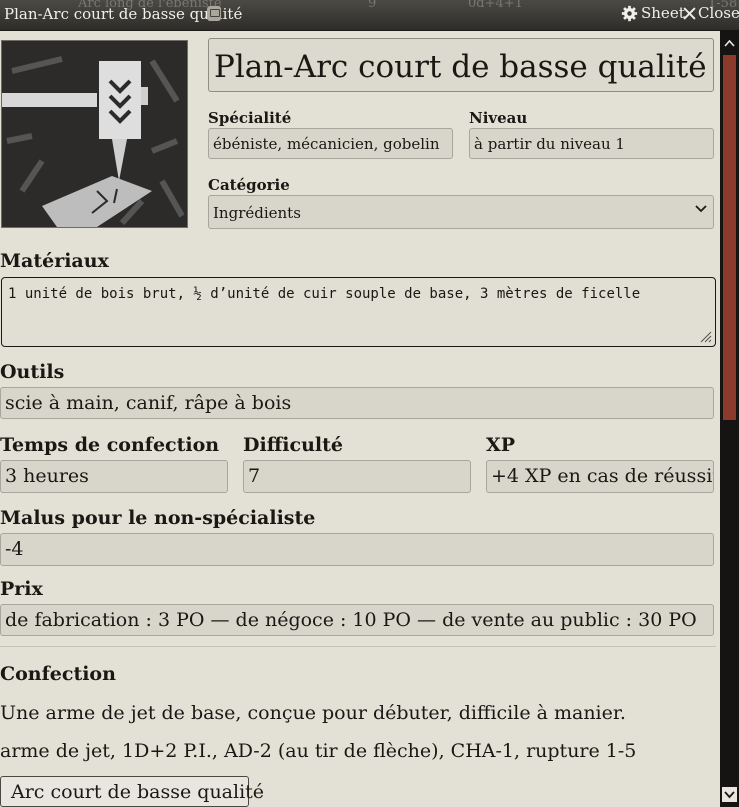  What do you see at coordinates (358, 646) in the screenshot?
I see `section-divider` at bounding box center [358, 646].